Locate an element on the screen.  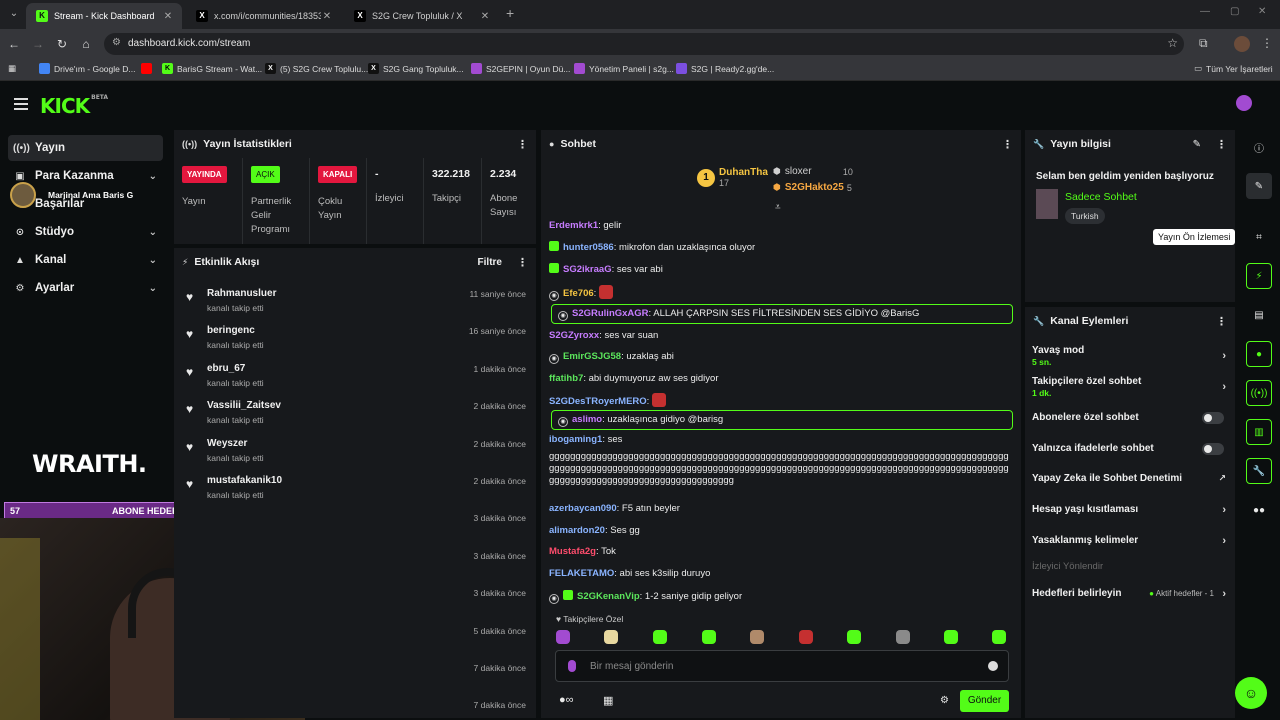
kick-logo: KICK BETA is located at coordinates (74, 106).